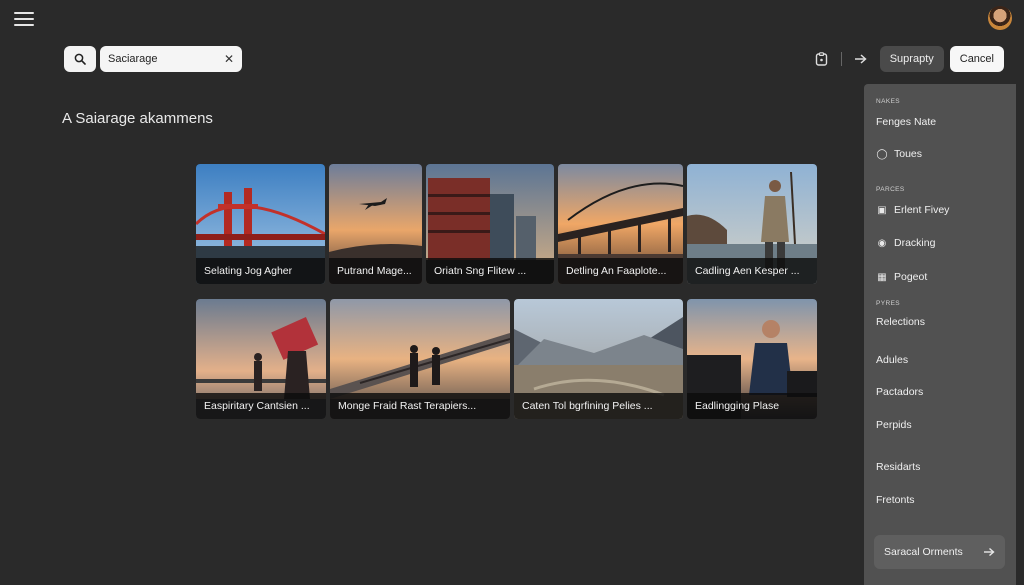 This screenshot has width=1024, height=585. What do you see at coordinates (941, 122) in the screenshot?
I see `sidebar-item-fenges-nate: Fenges Nate` at bounding box center [941, 122].